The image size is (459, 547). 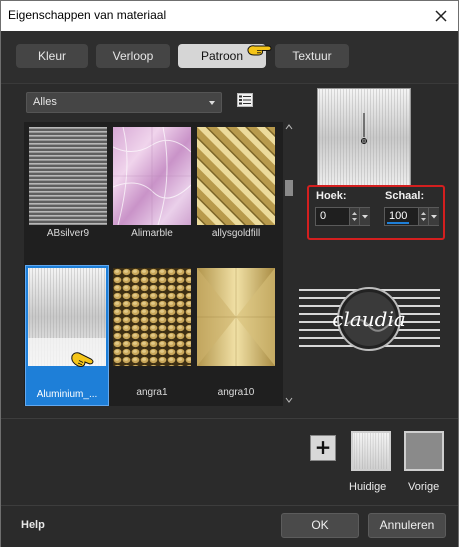 What do you see at coordinates (411, 216) in the screenshot?
I see `scale-spinbox: 100` at bounding box center [411, 216].